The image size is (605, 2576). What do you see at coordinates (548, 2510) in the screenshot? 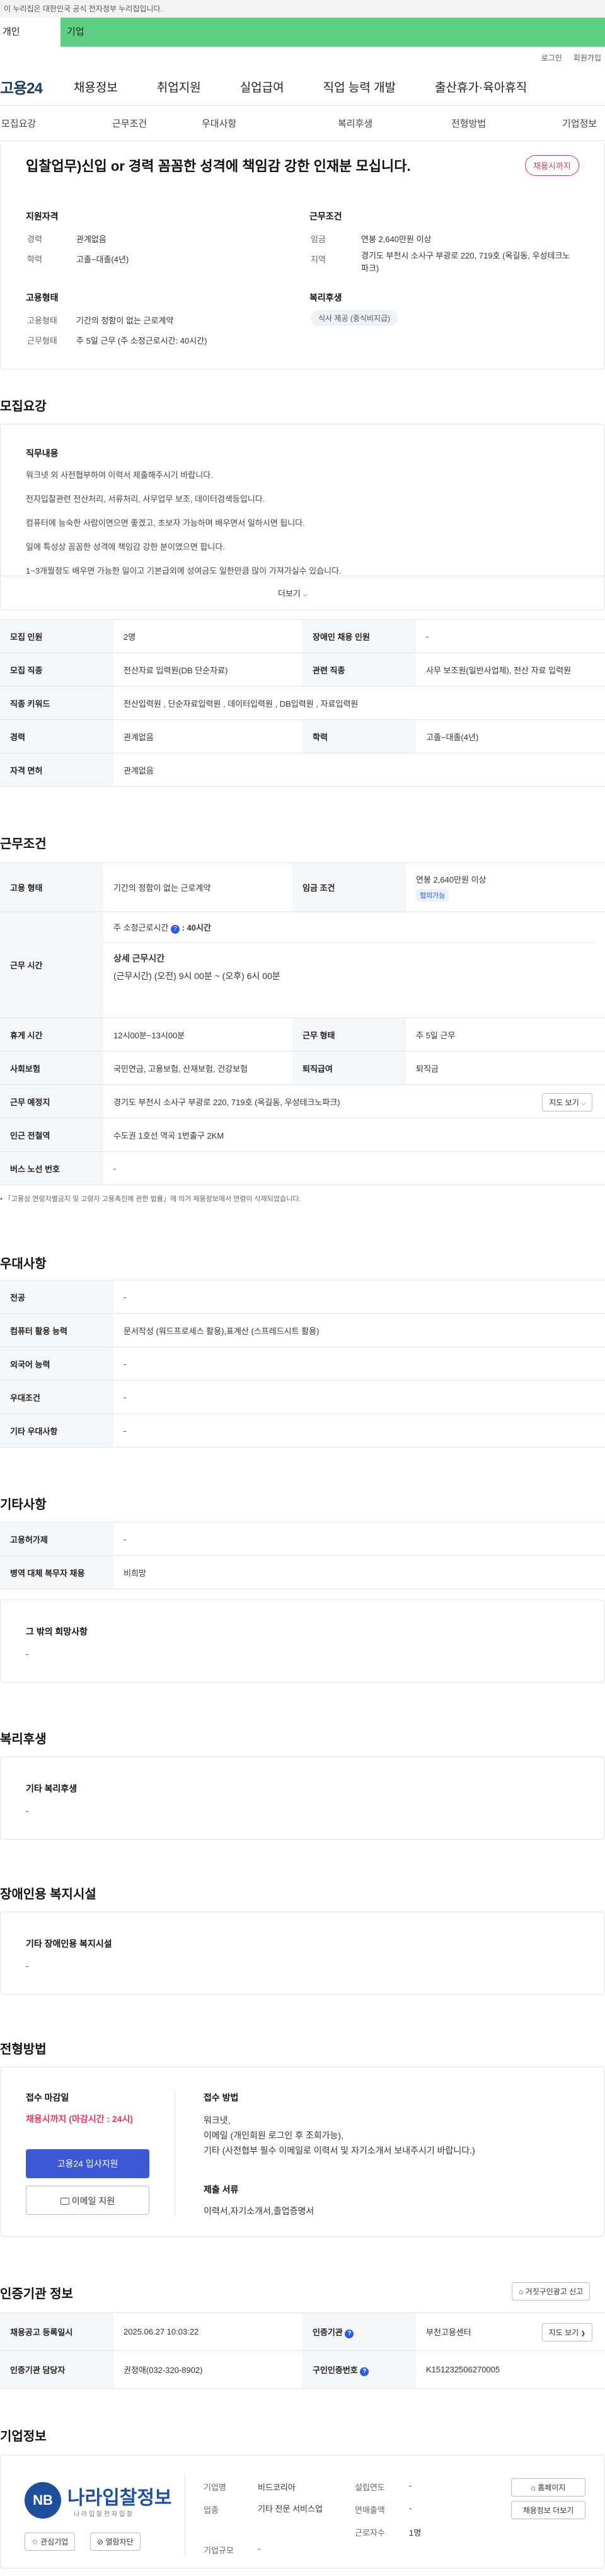
I see `more-jobs-button: 채용정보 더보기` at bounding box center [548, 2510].